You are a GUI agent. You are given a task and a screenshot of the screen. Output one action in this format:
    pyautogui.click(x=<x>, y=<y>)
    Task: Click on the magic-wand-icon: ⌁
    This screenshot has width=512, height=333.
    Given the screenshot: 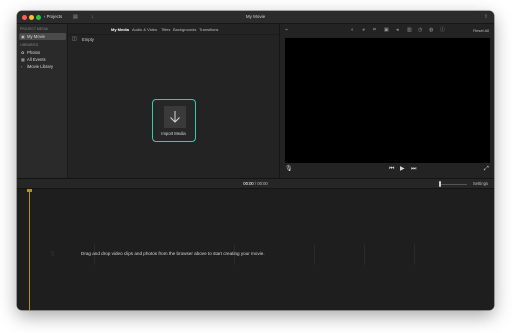 What is the action you would take?
    pyautogui.click(x=286, y=30)
    